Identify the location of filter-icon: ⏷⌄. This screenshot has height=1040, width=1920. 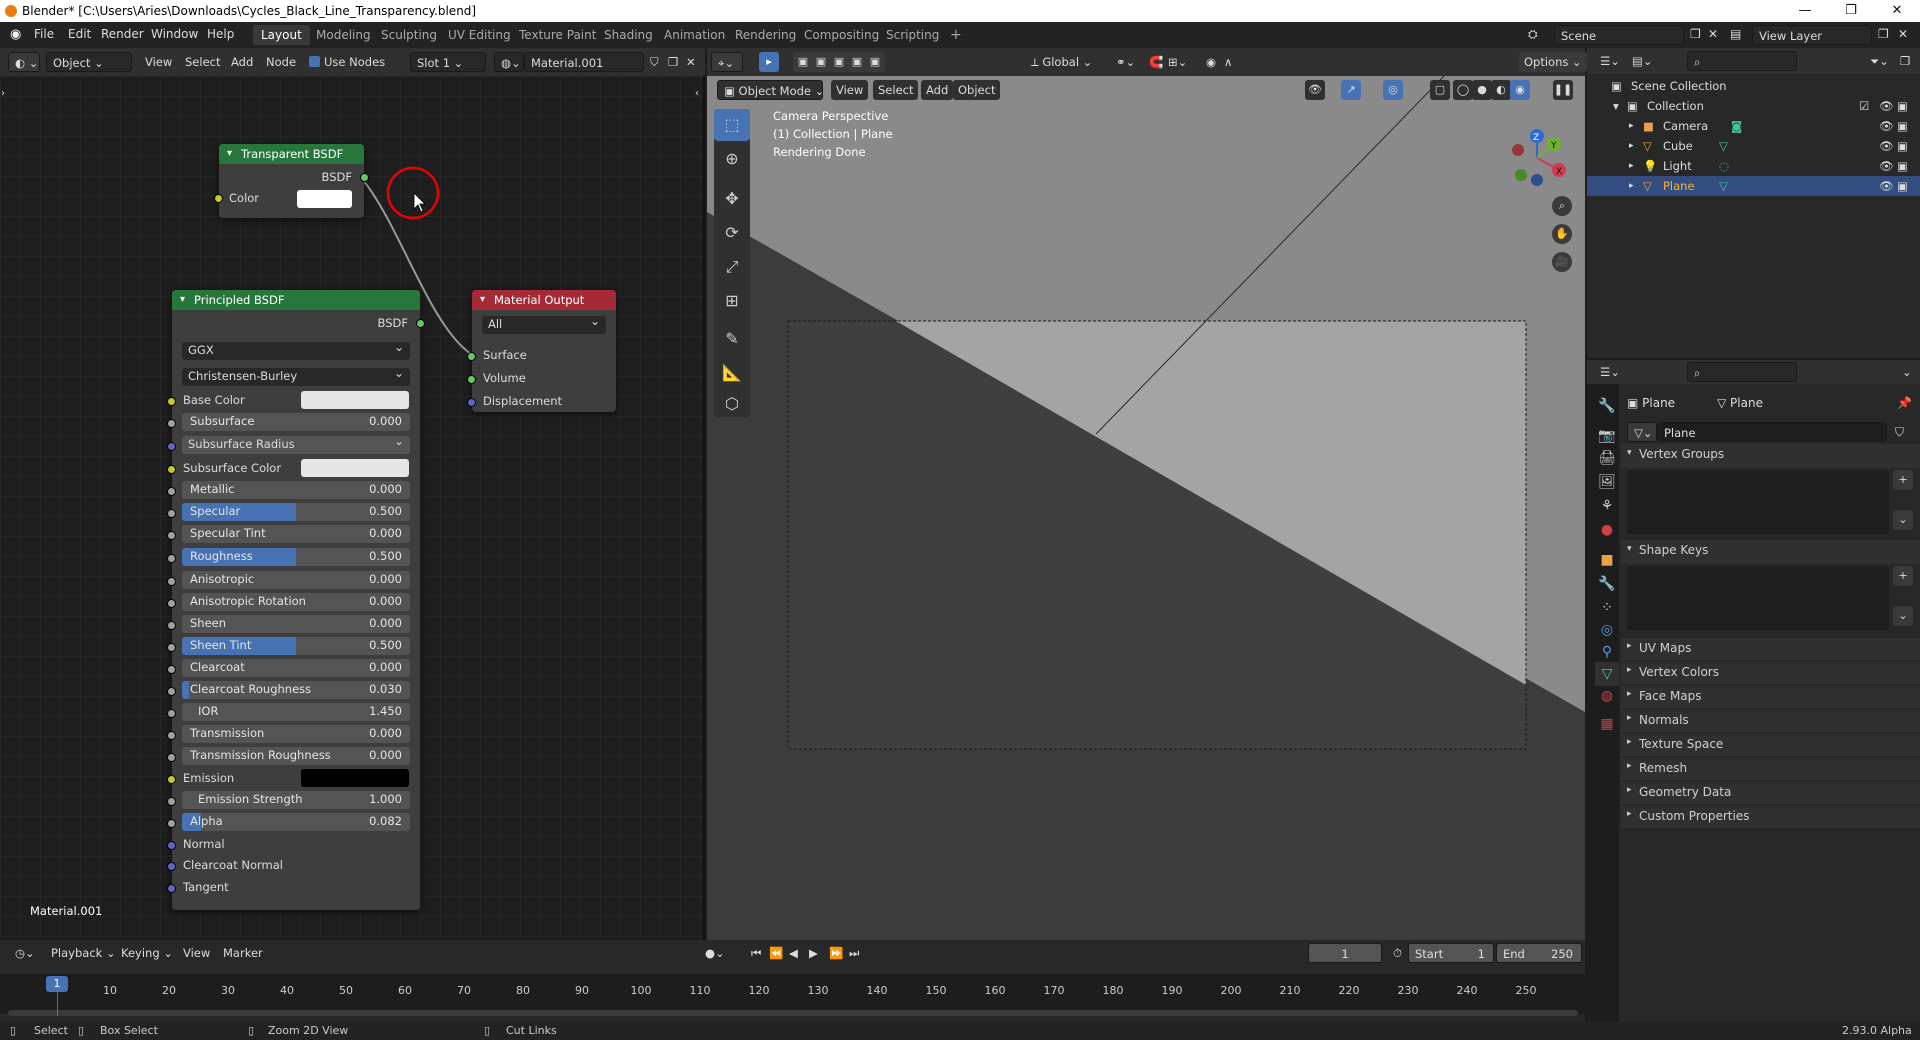
(1879, 61).